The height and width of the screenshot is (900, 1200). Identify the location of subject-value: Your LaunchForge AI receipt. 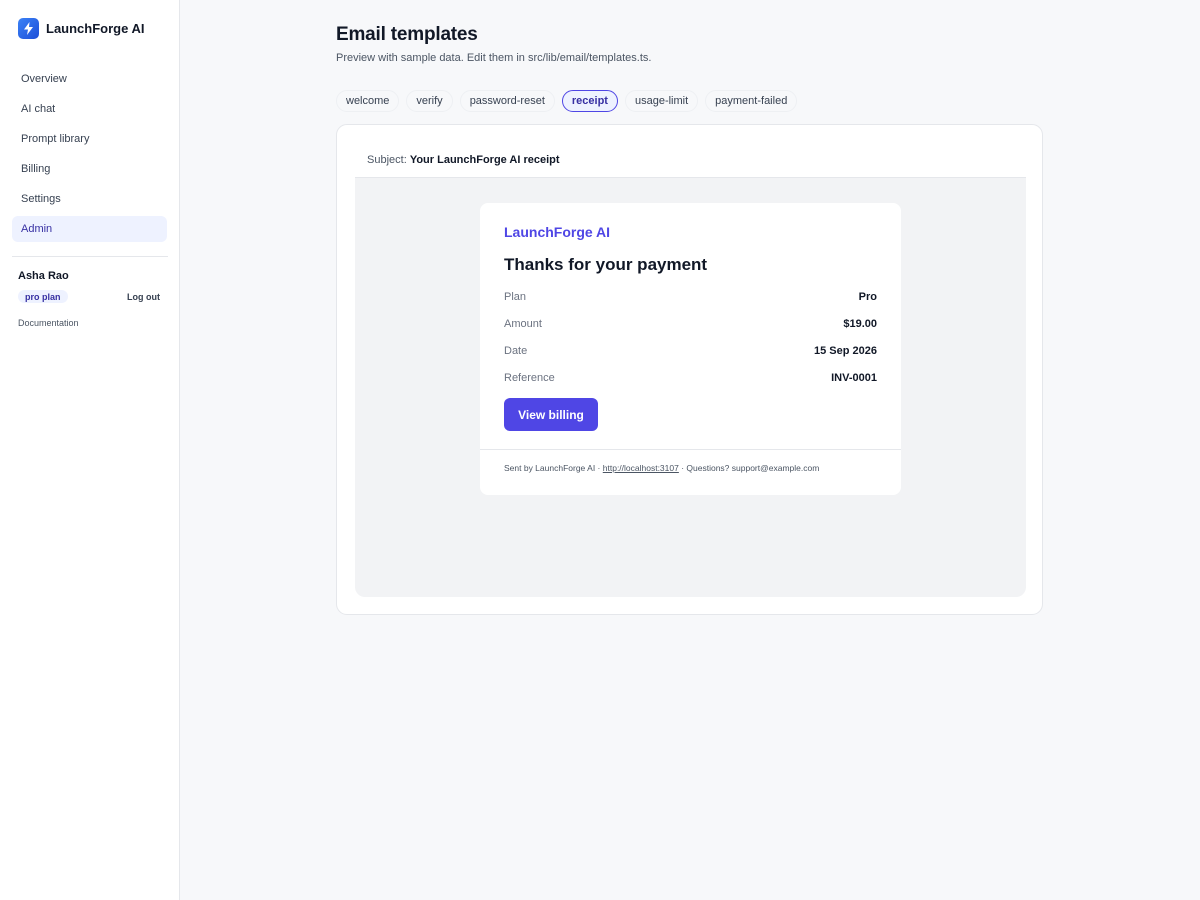
(484, 160).